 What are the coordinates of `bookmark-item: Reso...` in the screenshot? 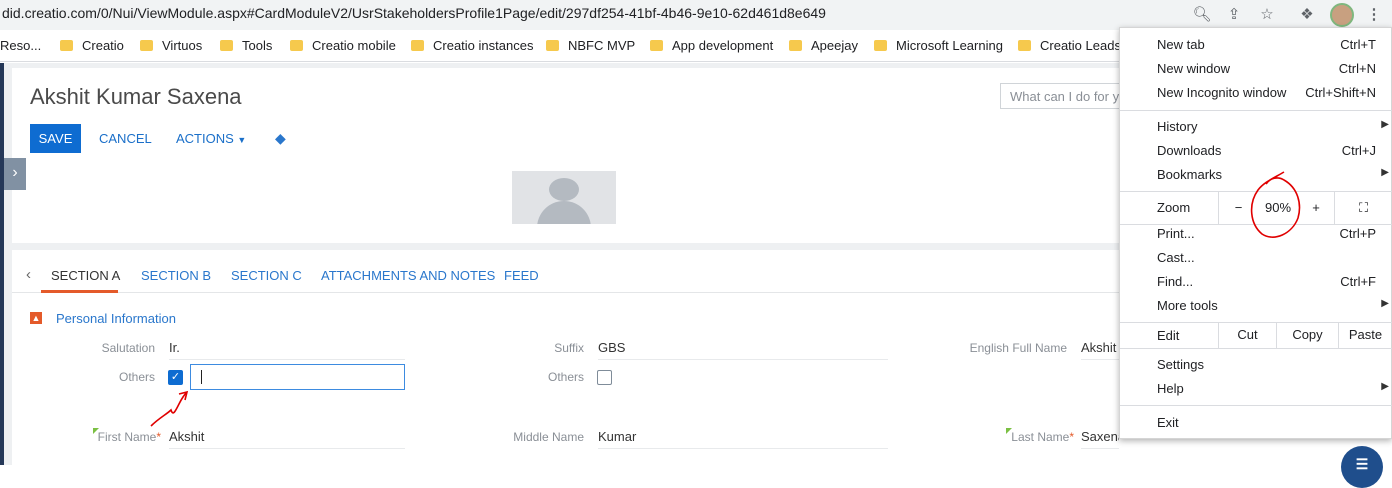 It's located at (20, 45).